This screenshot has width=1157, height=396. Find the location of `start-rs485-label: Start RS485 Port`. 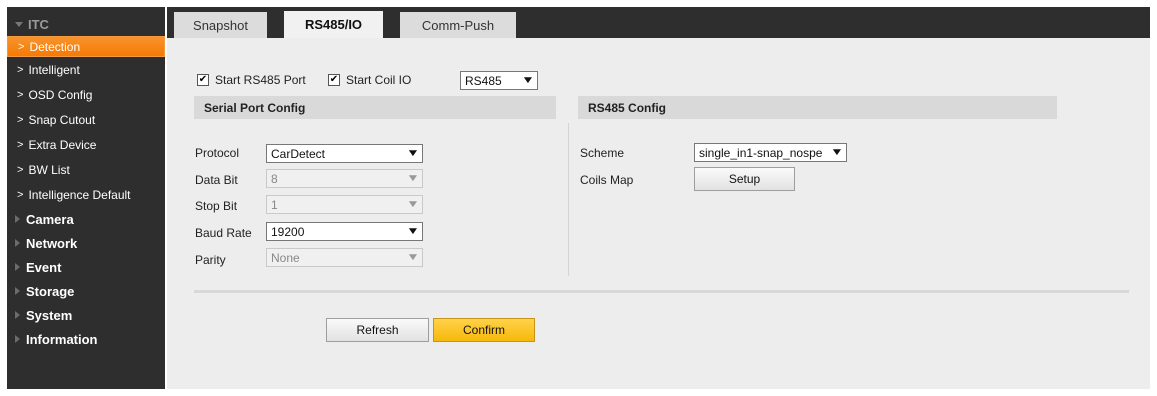

start-rs485-label: Start RS485 Port is located at coordinates (260, 80).